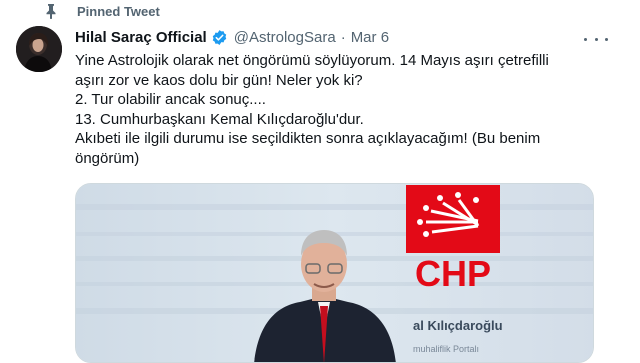  What do you see at coordinates (219, 37) in the screenshot?
I see `verified-badge-icon` at bounding box center [219, 37].